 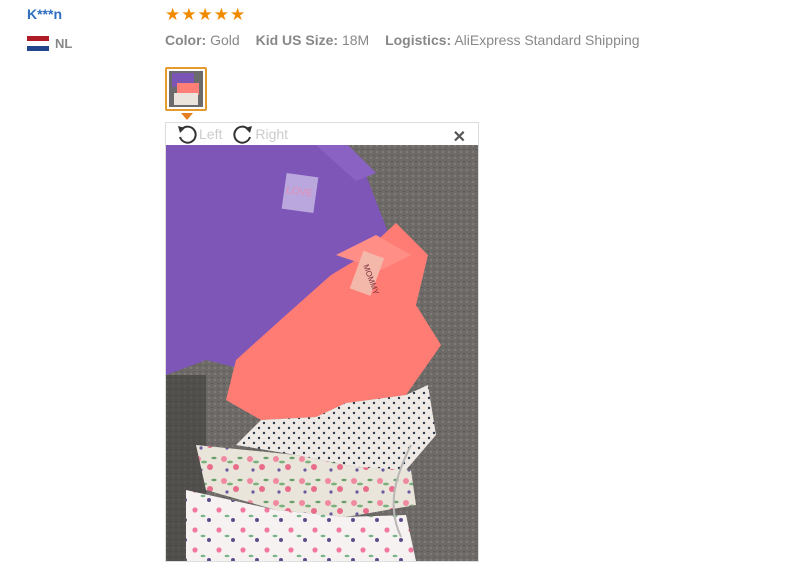 I want to click on thumbnail-pointer, so click(x=187, y=116).